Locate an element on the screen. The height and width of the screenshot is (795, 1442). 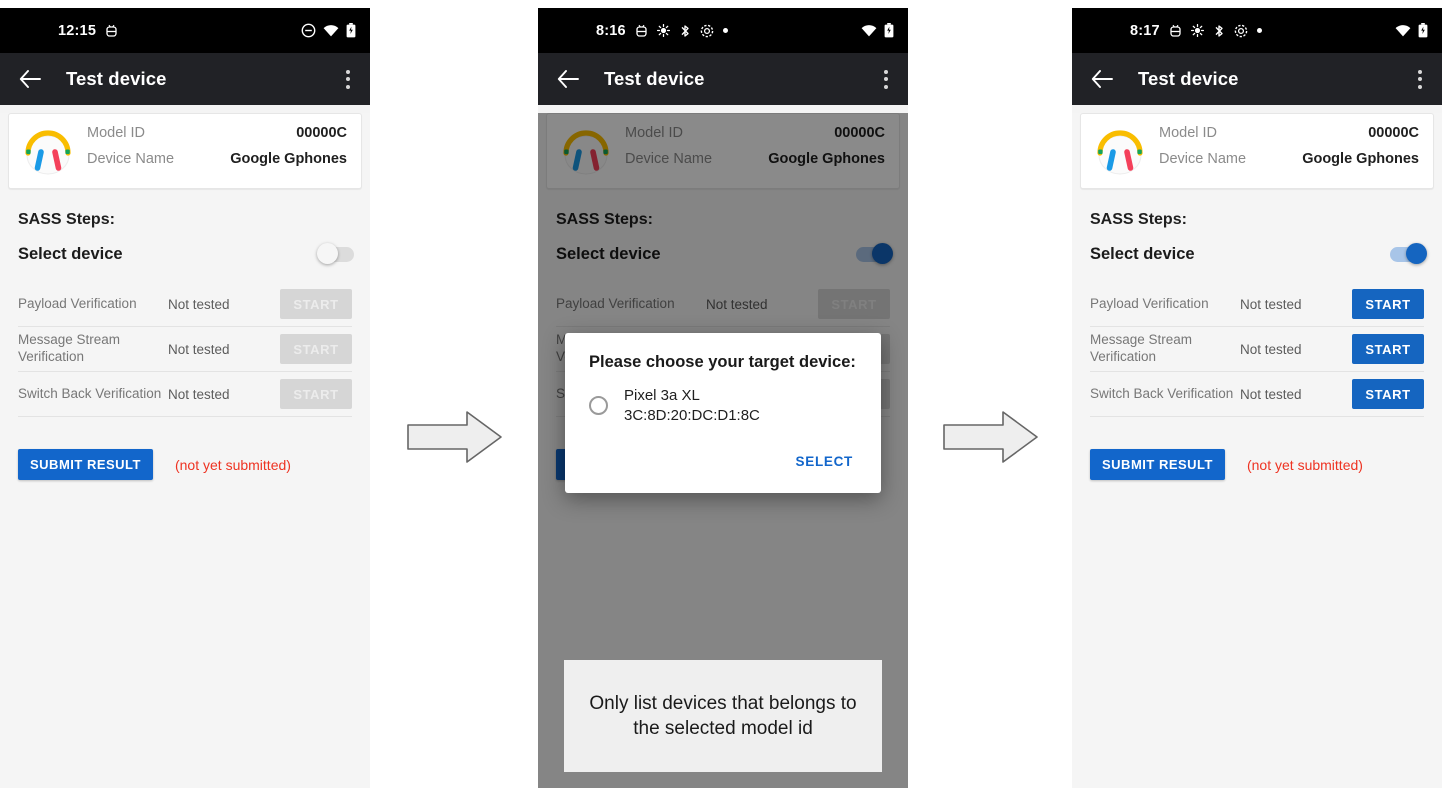
device-option-address: 3C:8D:20:DC:D1:8C is located at coordinates (692, 415).